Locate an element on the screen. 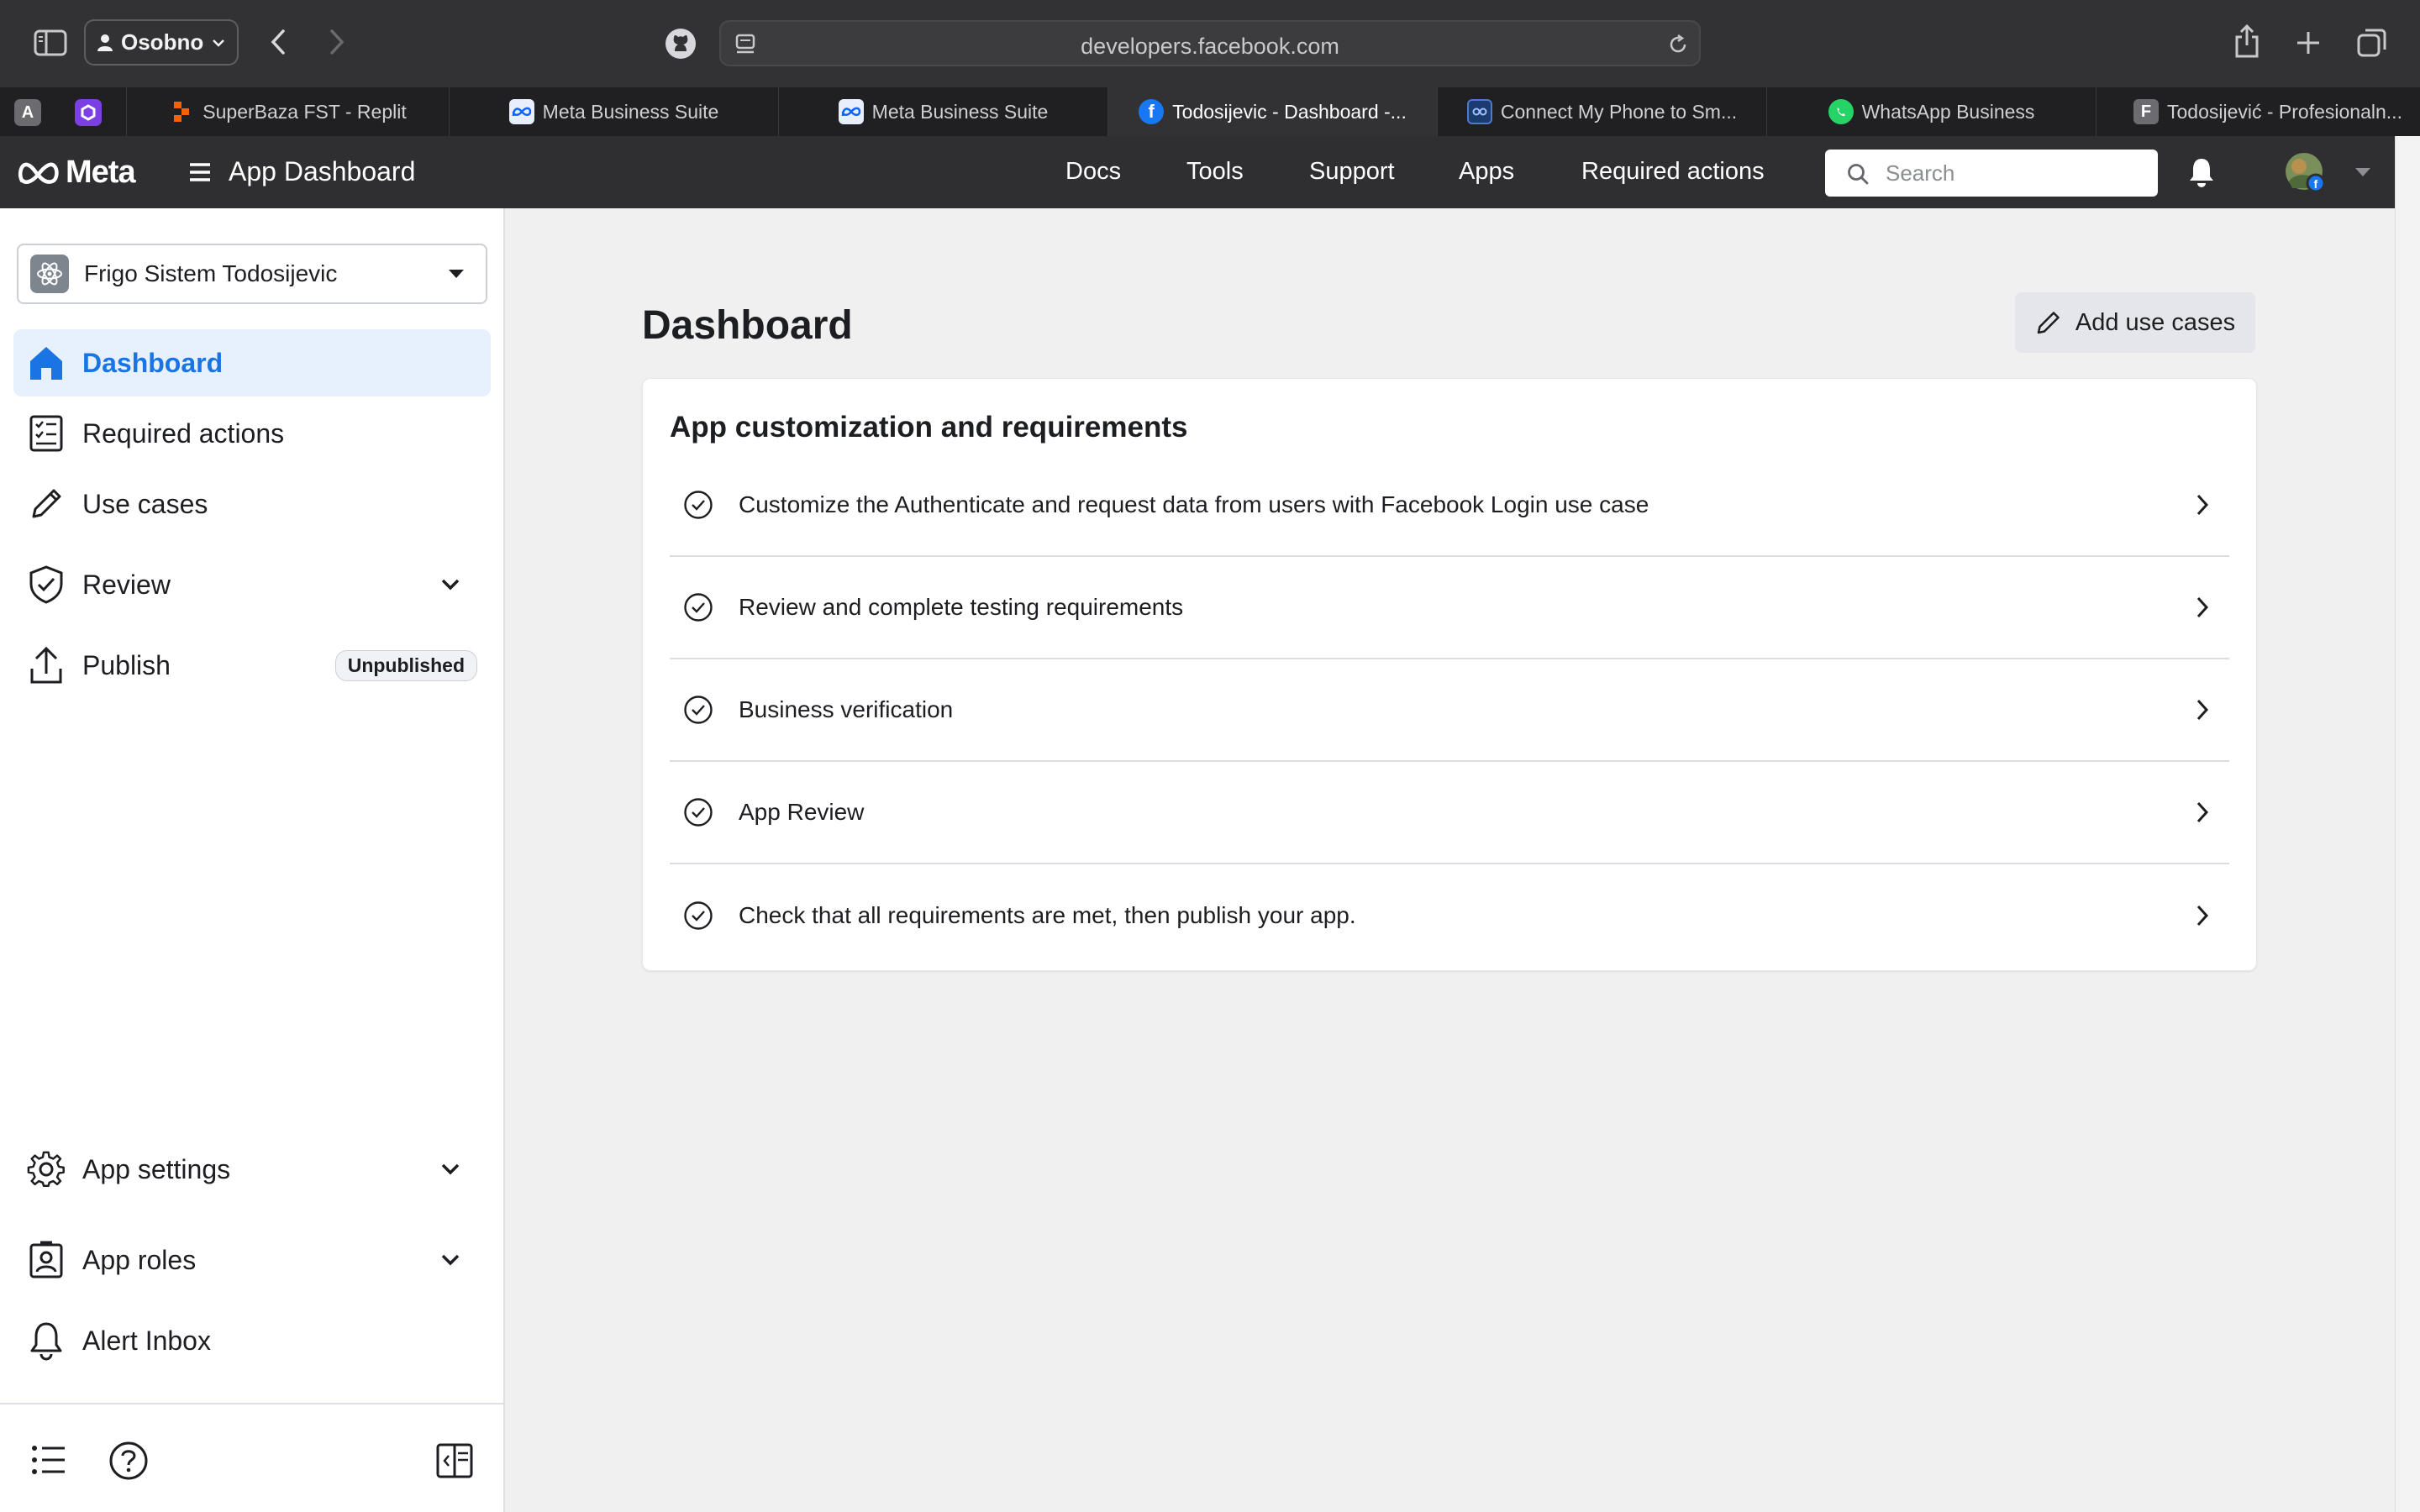  avatar-photo: f is located at coordinates (2306, 173).